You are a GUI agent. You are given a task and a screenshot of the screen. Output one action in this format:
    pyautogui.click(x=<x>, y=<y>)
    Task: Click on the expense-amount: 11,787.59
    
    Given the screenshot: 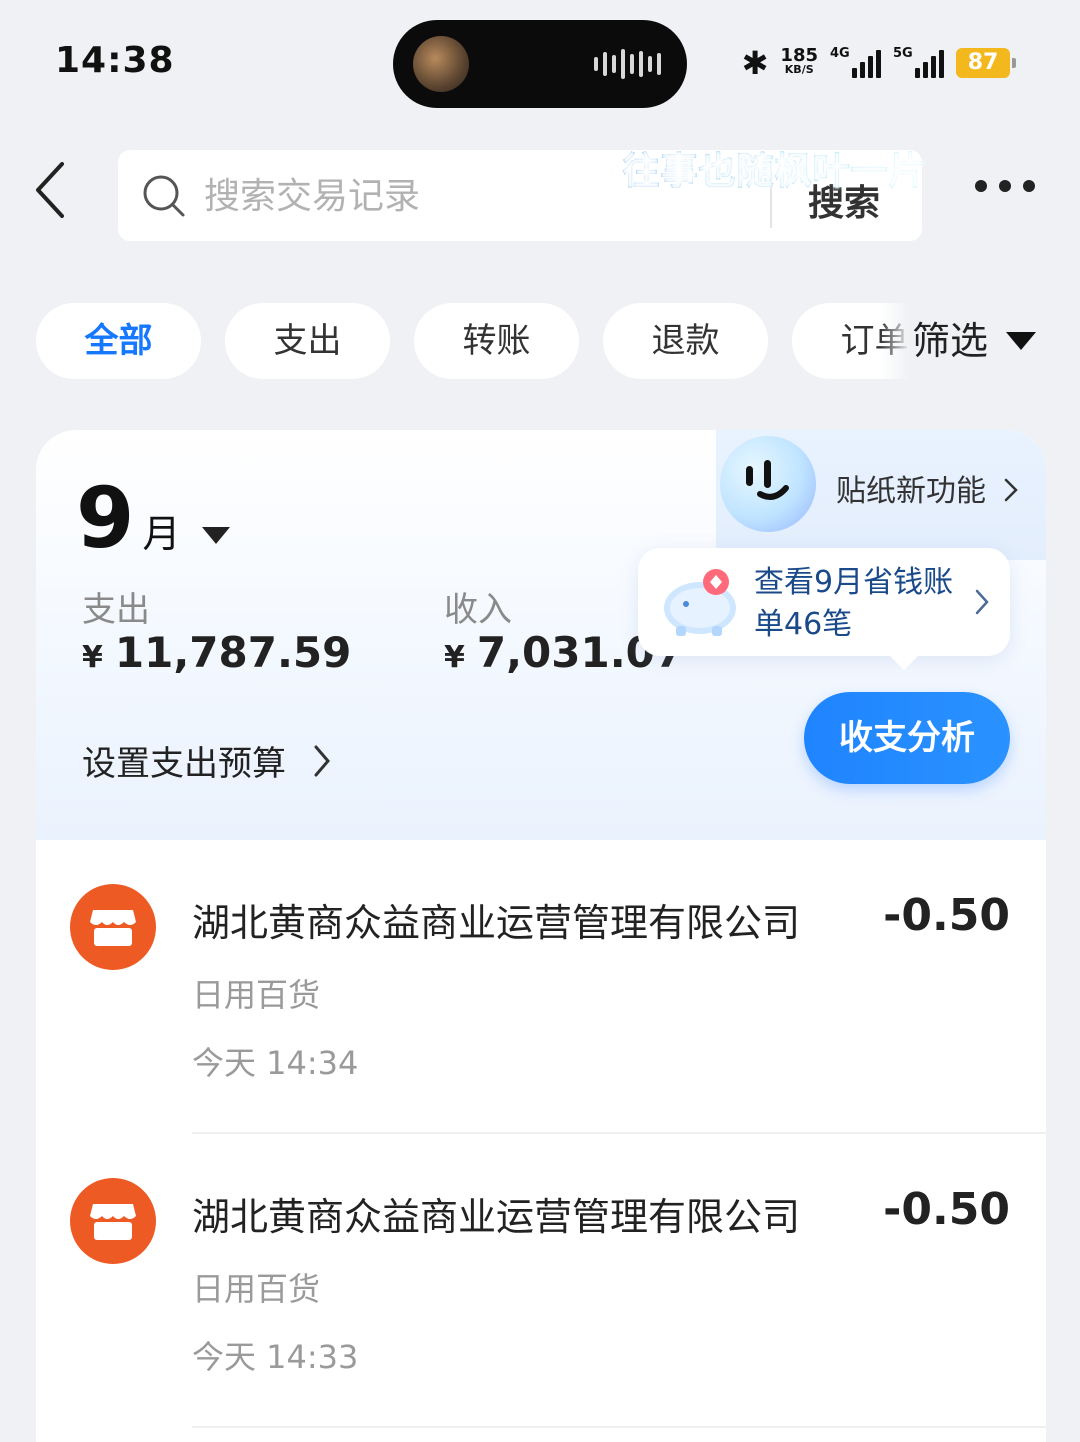 What is the action you would take?
    pyautogui.click(x=233, y=652)
    